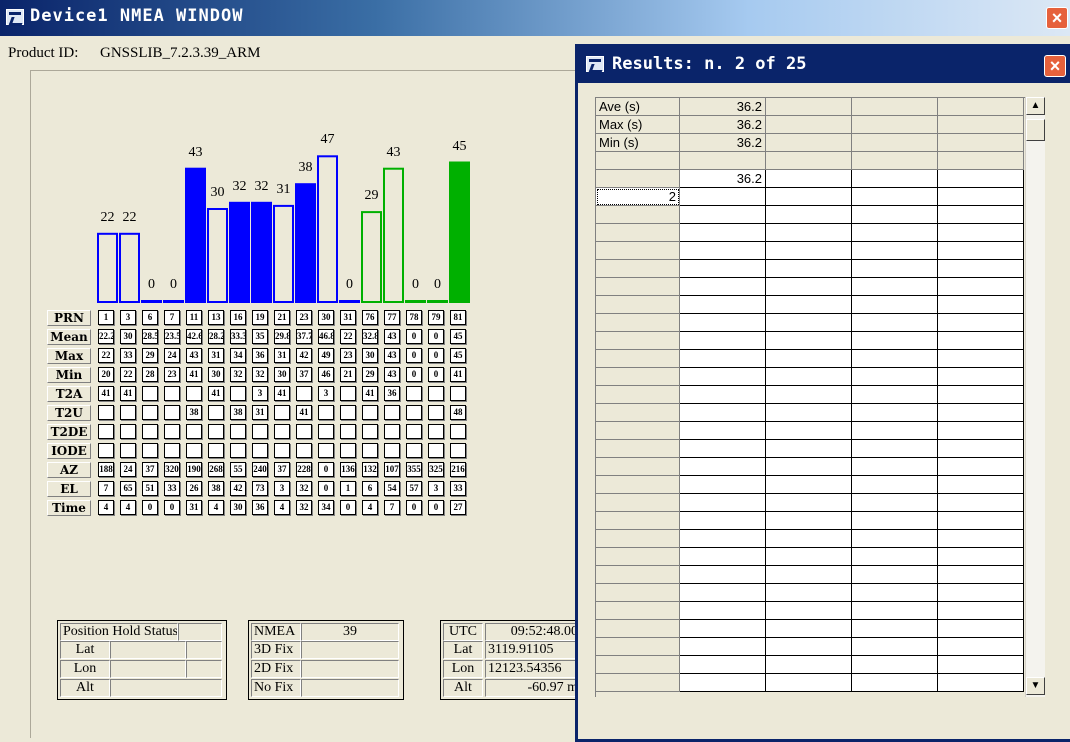 The width and height of the screenshot is (1070, 742). What do you see at coordinates (1035, 106) in the screenshot?
I see `scroll-up-button: ▲` at bounding box center [1035, 106].